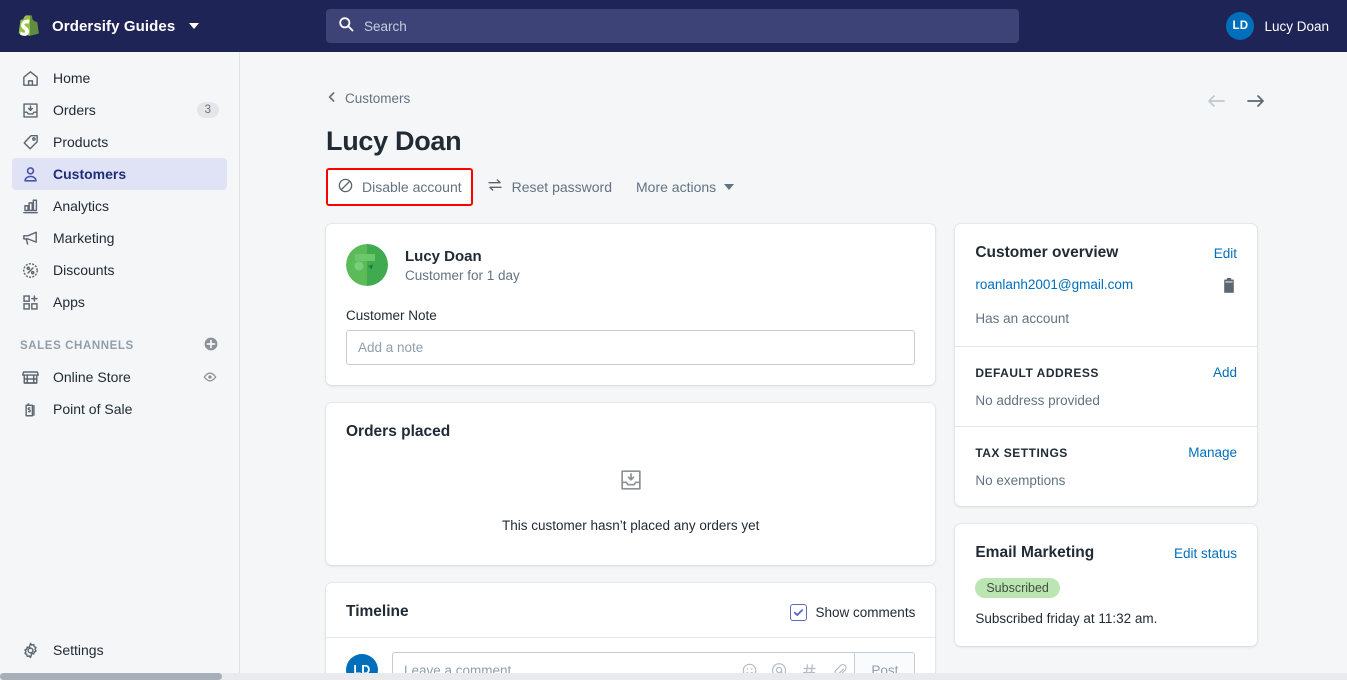 The image size is (1347, 680). What do you see at coordinates (495, 186) in the screenshot?
I see `swap-arrows-icon` at bounding box center [495, 186].